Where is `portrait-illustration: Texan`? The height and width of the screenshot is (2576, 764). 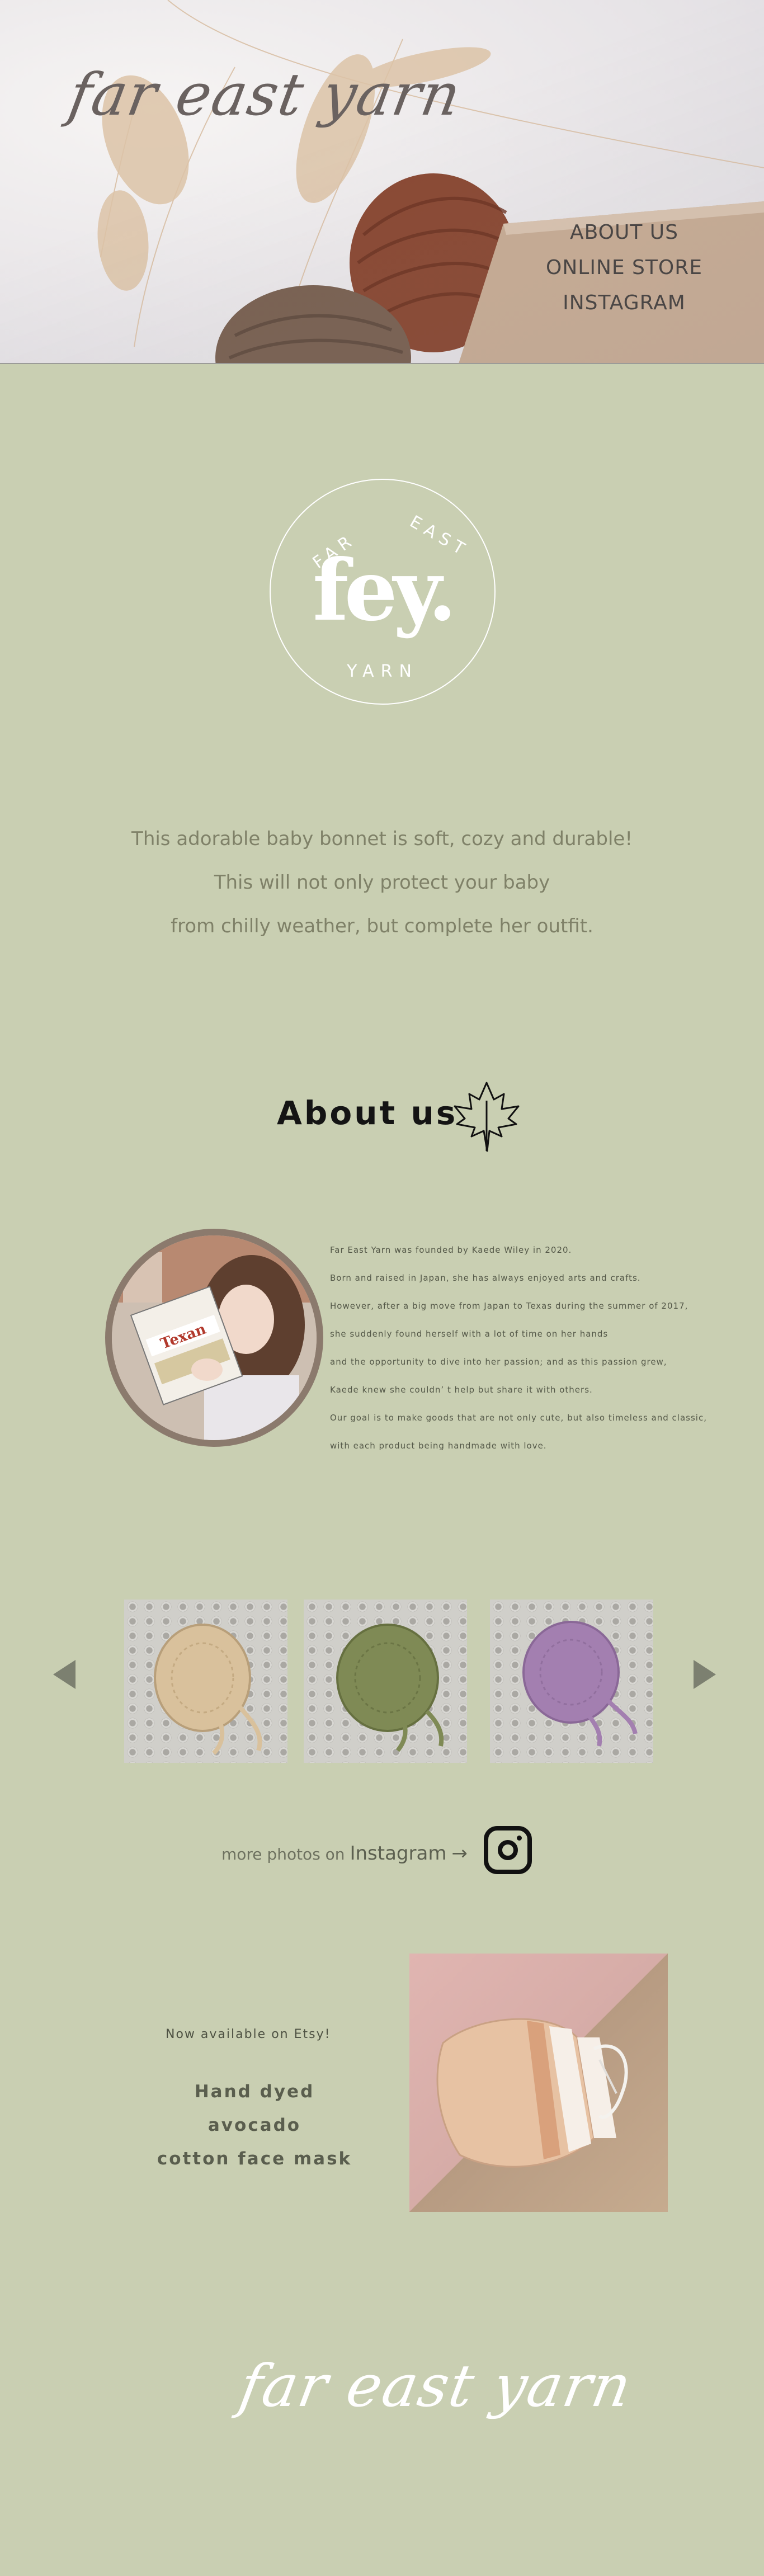 portrait-illustration: Texan is located at coordinates (214, 1337).